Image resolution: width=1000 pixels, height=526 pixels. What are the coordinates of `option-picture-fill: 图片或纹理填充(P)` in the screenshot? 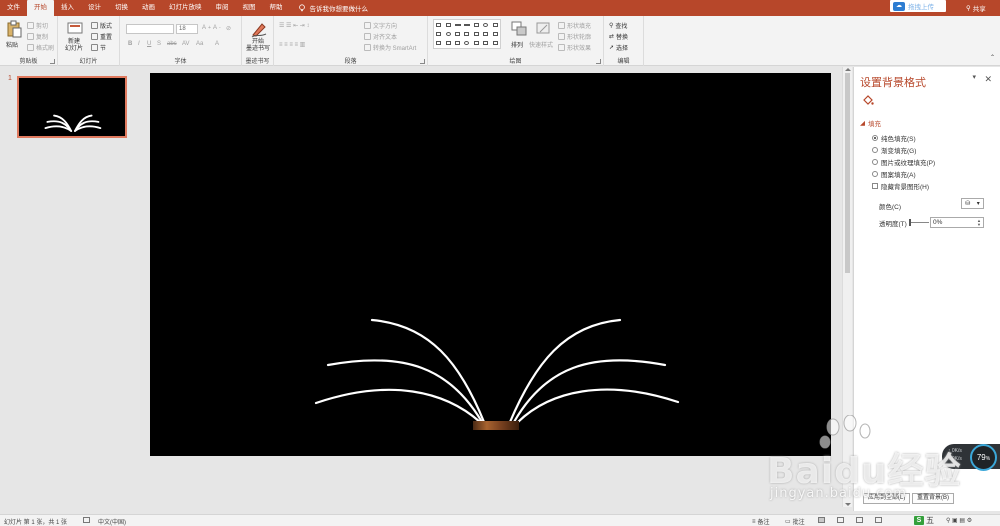 It's located at (903, 162).